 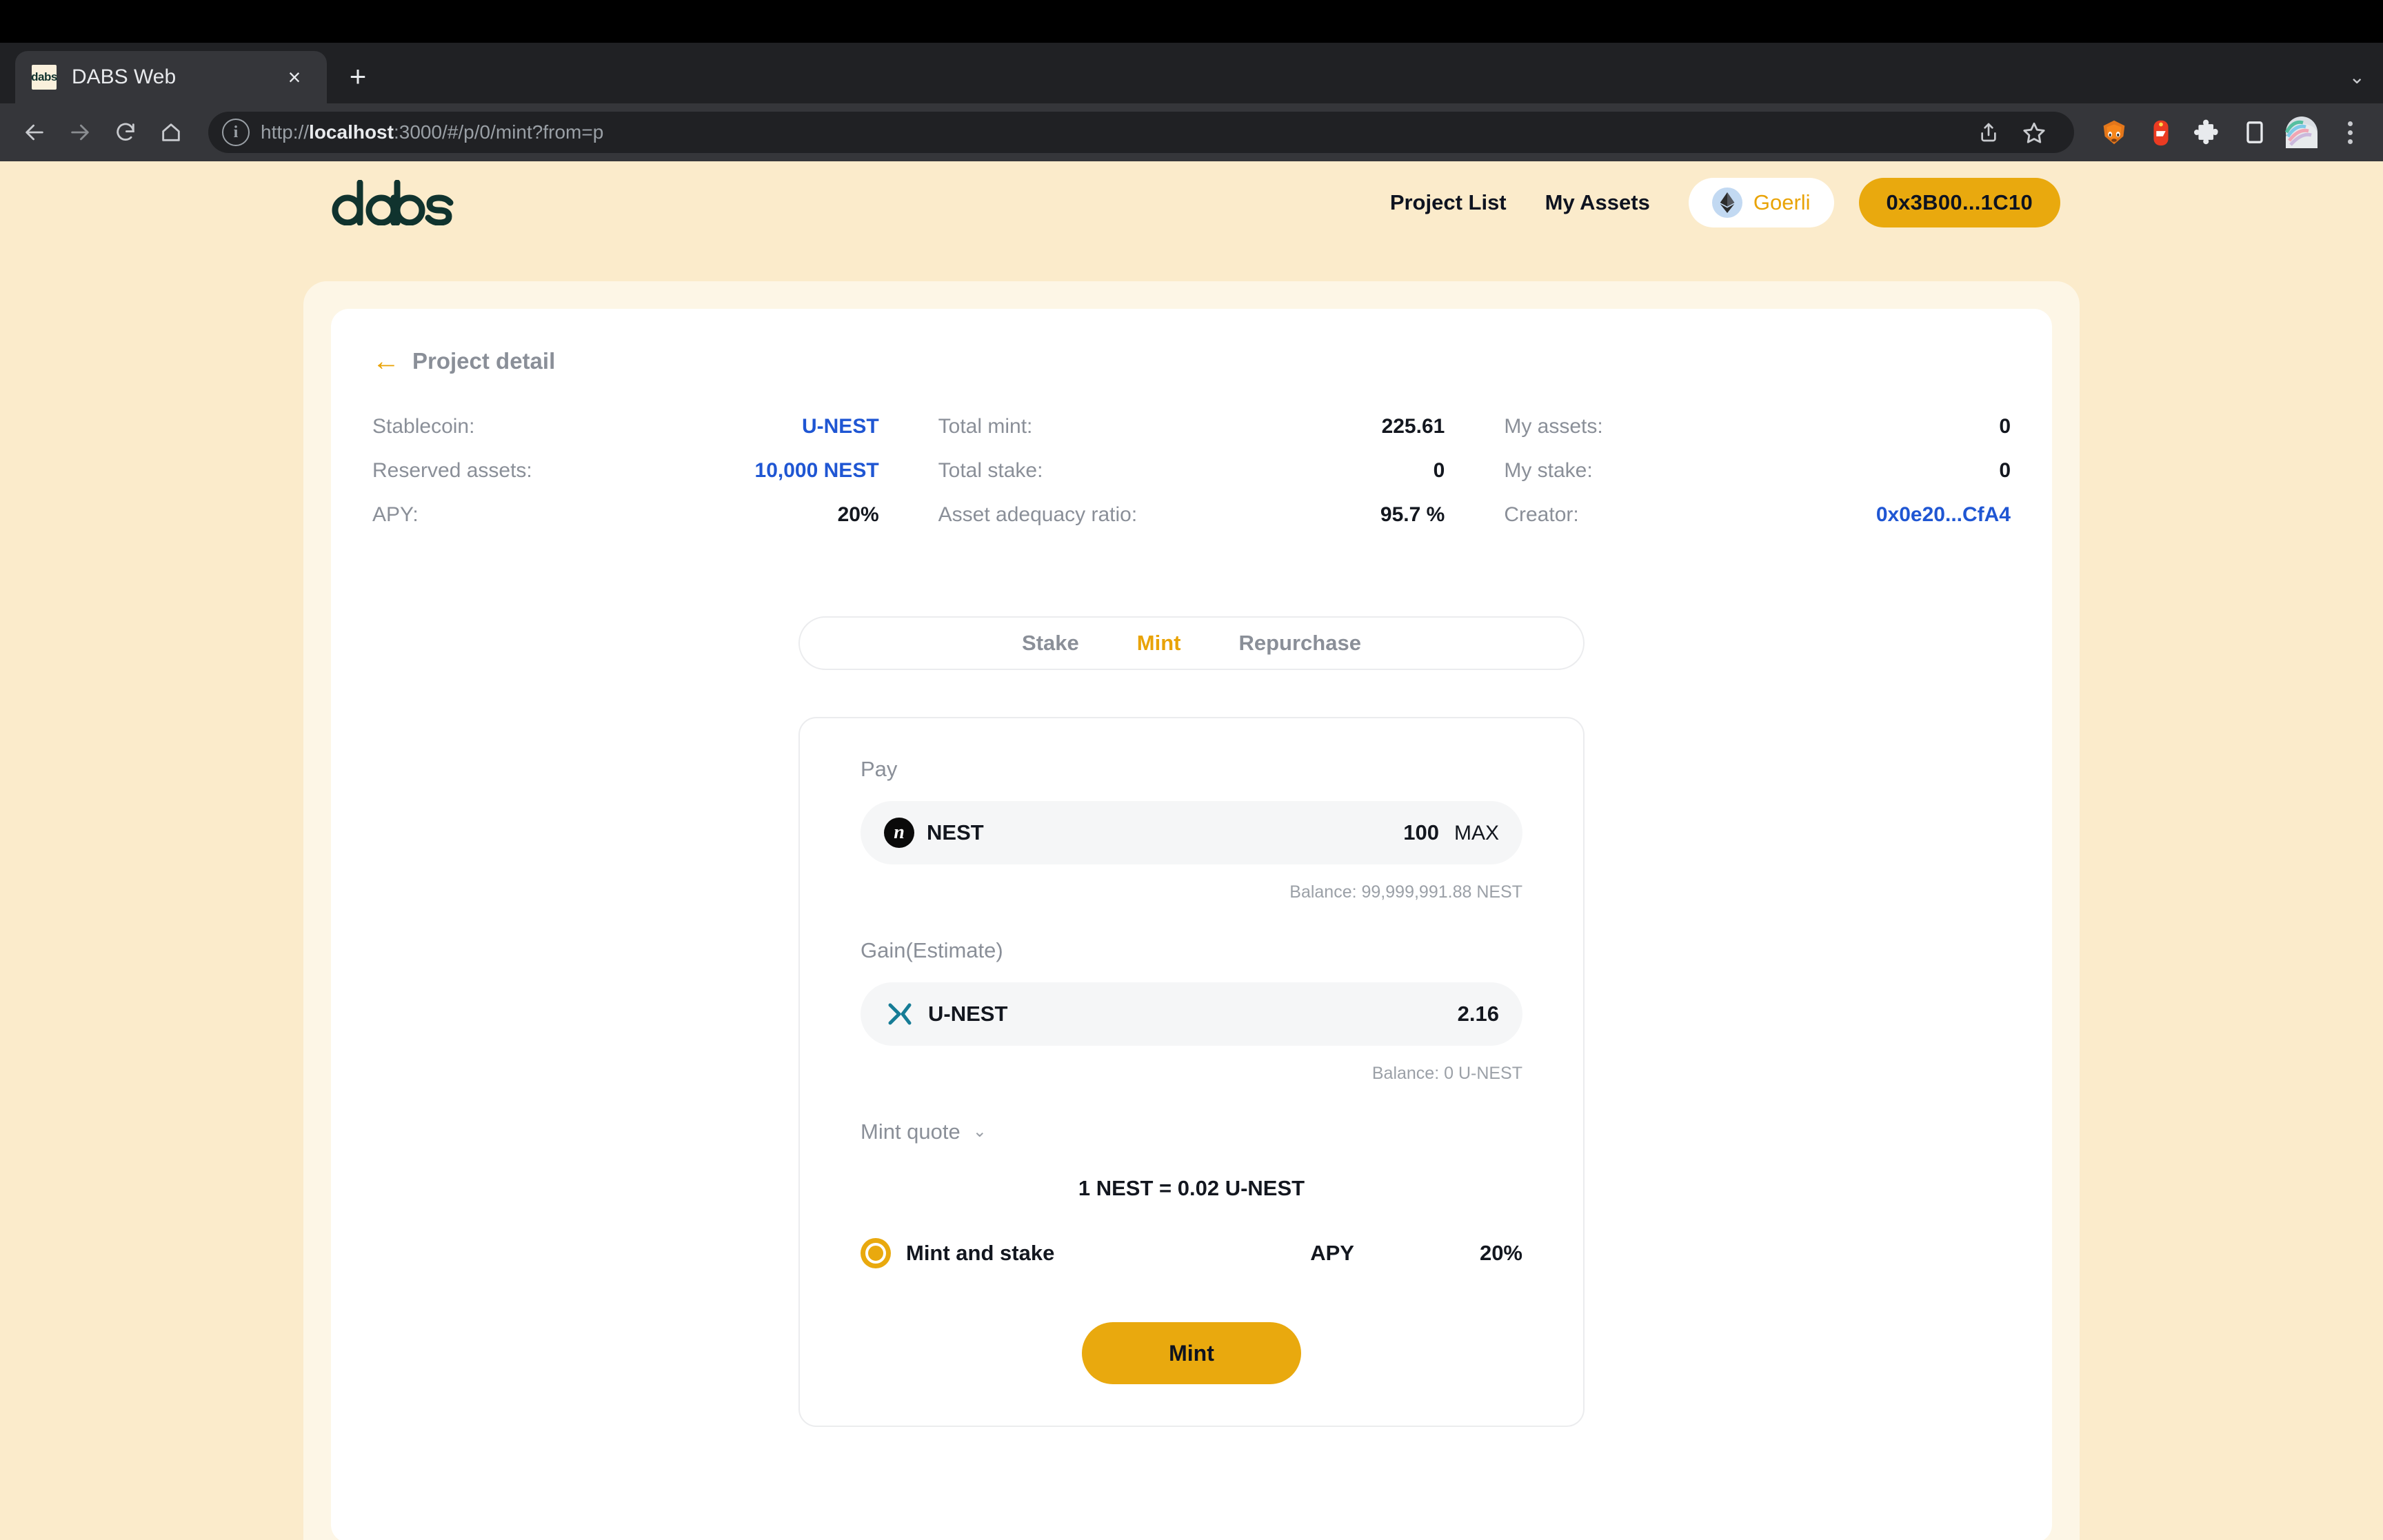 I want to click on url-host: localhost, so click(x=351, y=132).